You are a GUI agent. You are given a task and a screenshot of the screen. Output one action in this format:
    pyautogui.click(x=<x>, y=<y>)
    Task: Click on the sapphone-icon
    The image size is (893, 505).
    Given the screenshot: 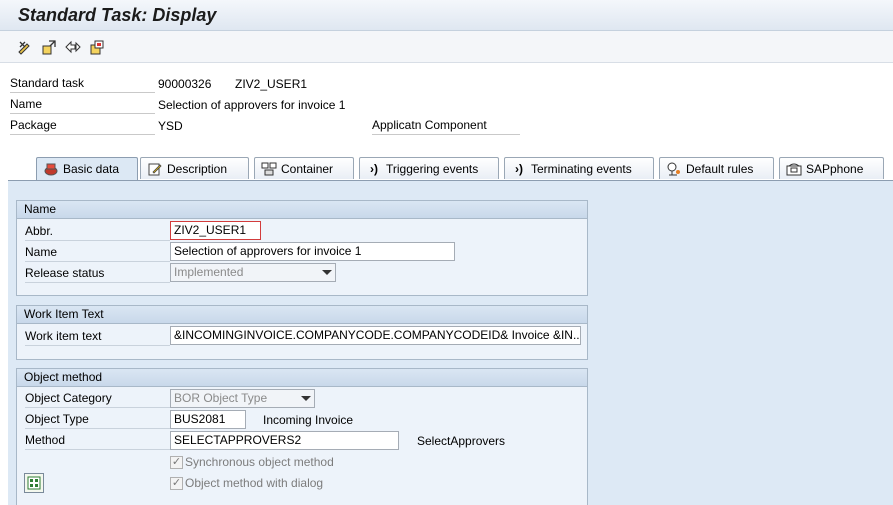 What is the action you would take?
    pyautogui.click(x=794, y=169)
    